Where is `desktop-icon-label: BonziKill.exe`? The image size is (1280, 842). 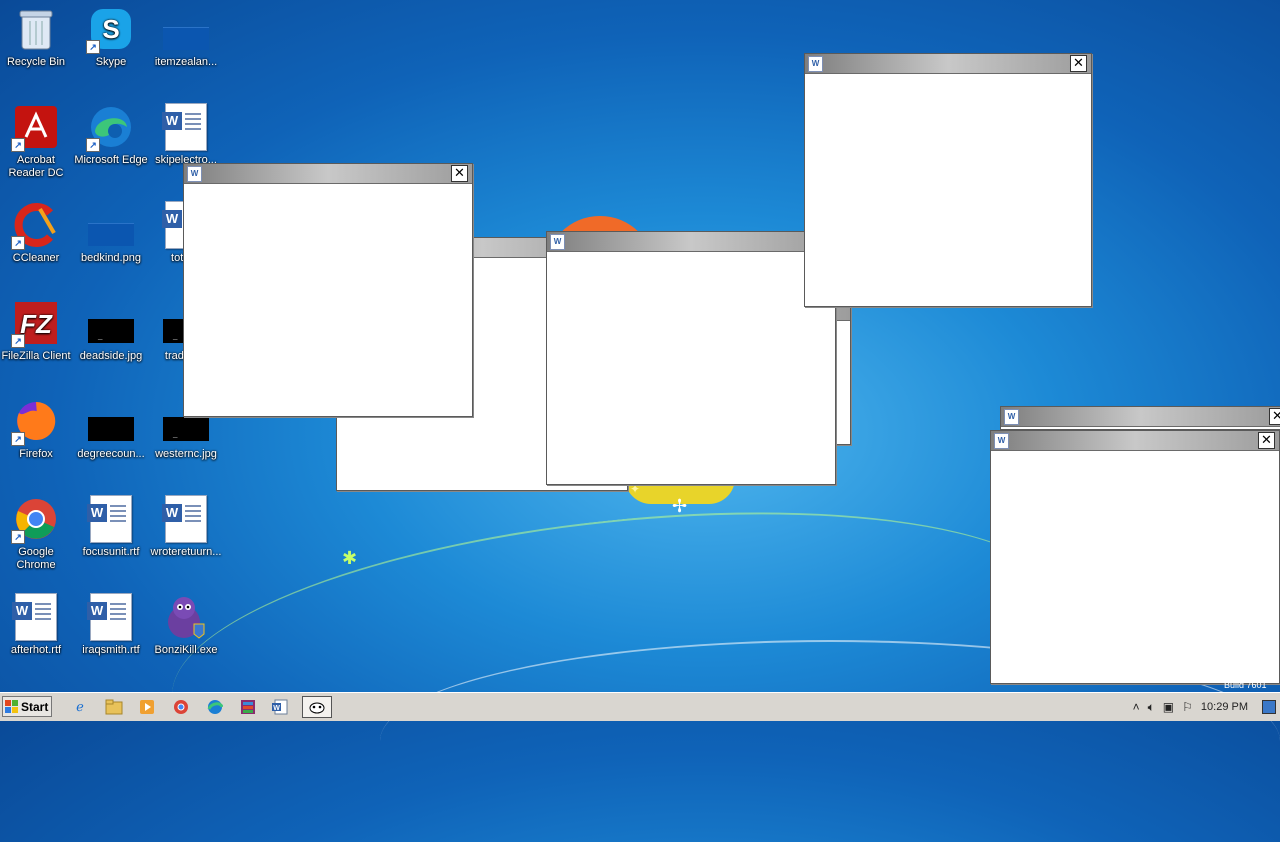 desktop-icon-label: BonziKill.exe is located at coordinates (186, 650).